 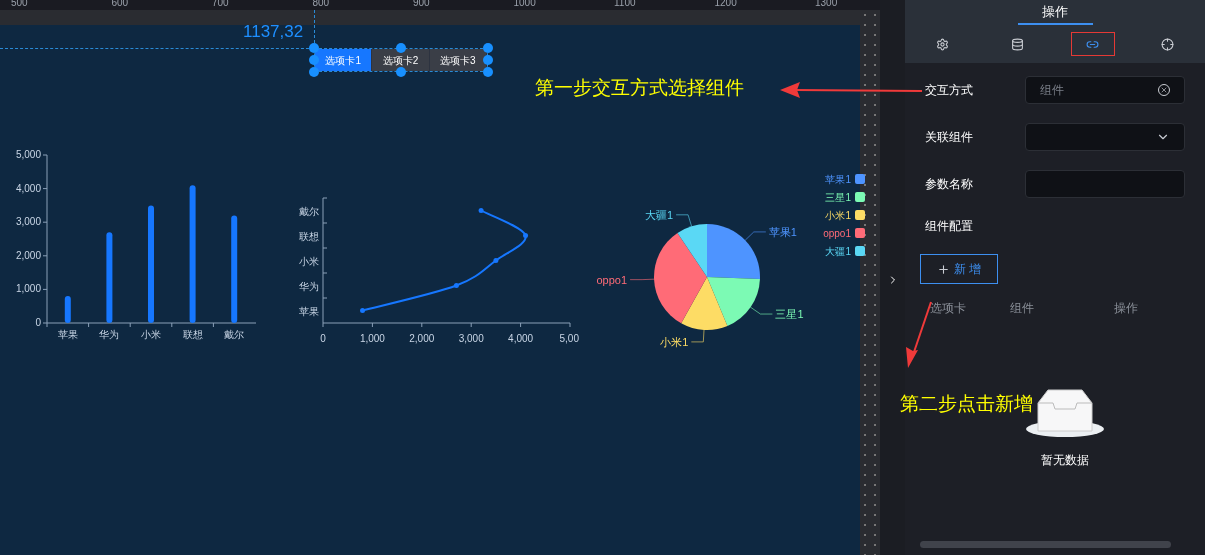 I want to click on tab: 选项卡1, so click(x=344, y=60).